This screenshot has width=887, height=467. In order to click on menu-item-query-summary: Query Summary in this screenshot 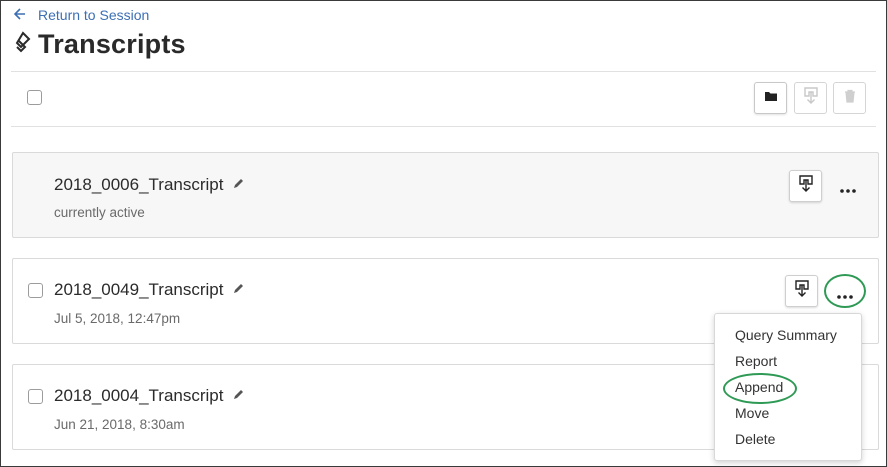, I will do `click(786, 335)`.